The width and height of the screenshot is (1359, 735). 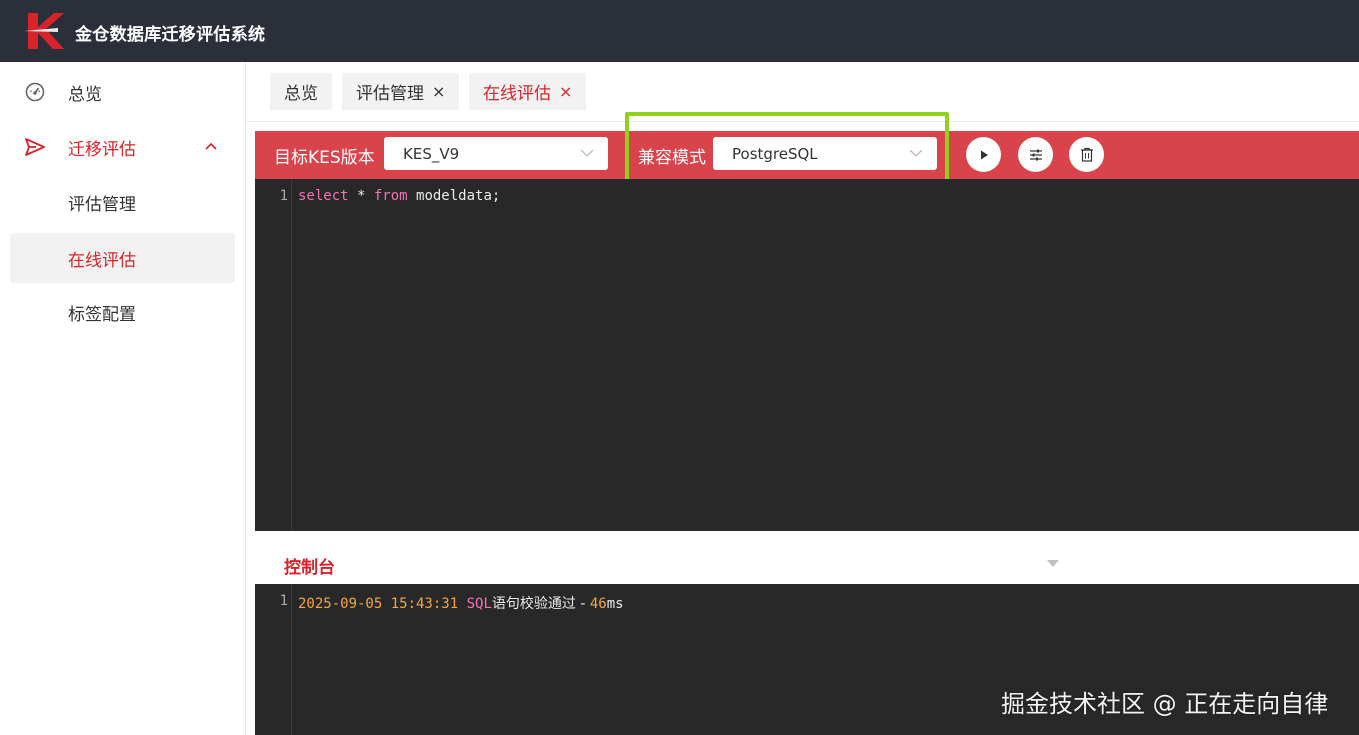 What do you see at coordinates (35, 92) in the screenshot?
I see `dashboard-gauge-icon` at bounding box center [35, 92].